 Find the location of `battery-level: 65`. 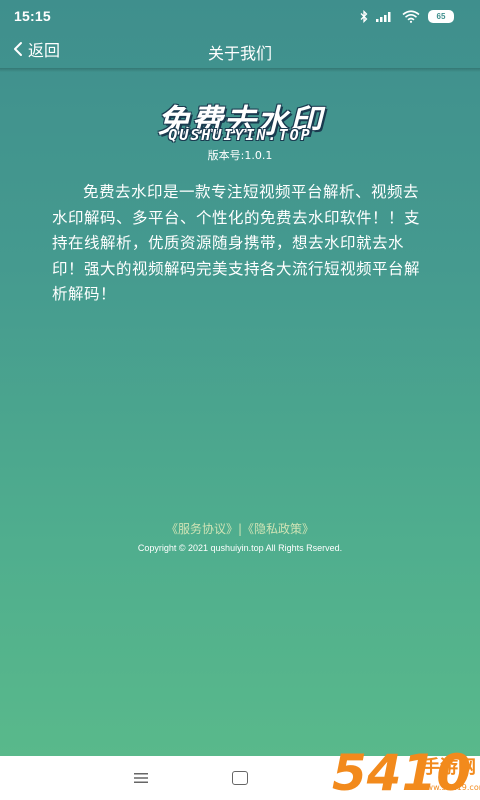

battery-level: 65 is located at coordinates (441, 16).